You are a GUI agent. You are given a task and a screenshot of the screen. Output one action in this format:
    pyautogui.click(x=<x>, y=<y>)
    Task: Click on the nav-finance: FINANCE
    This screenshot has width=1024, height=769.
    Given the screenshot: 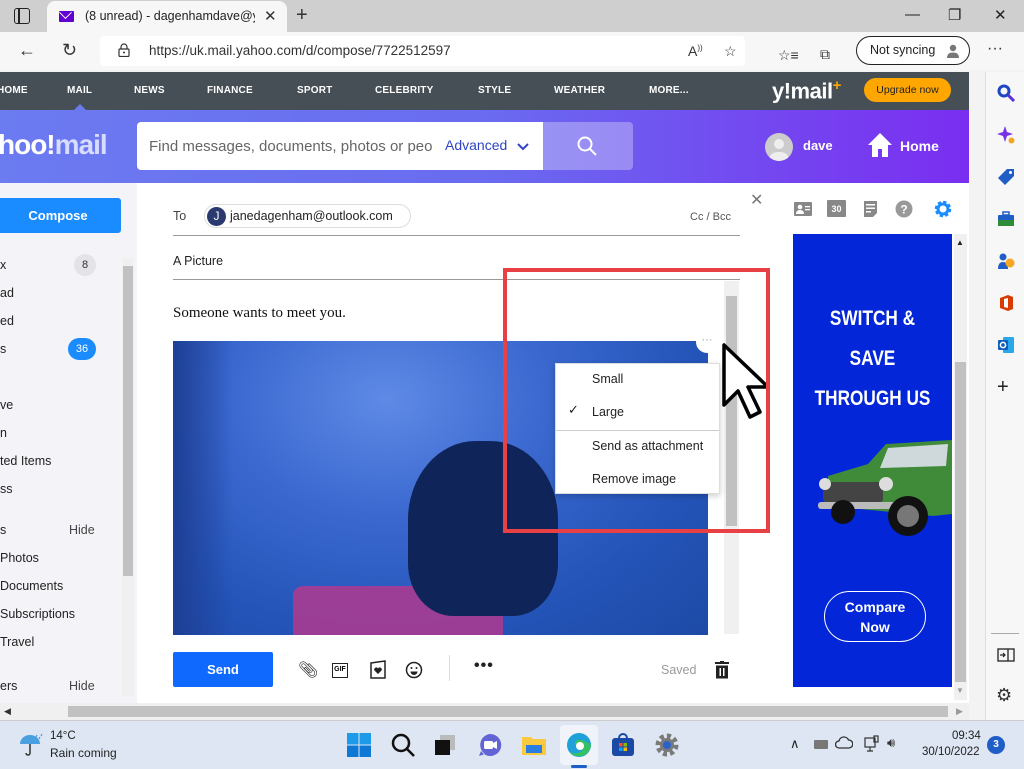 What is the action you would take?
    pyautogui.click(x=230, y=90)
    